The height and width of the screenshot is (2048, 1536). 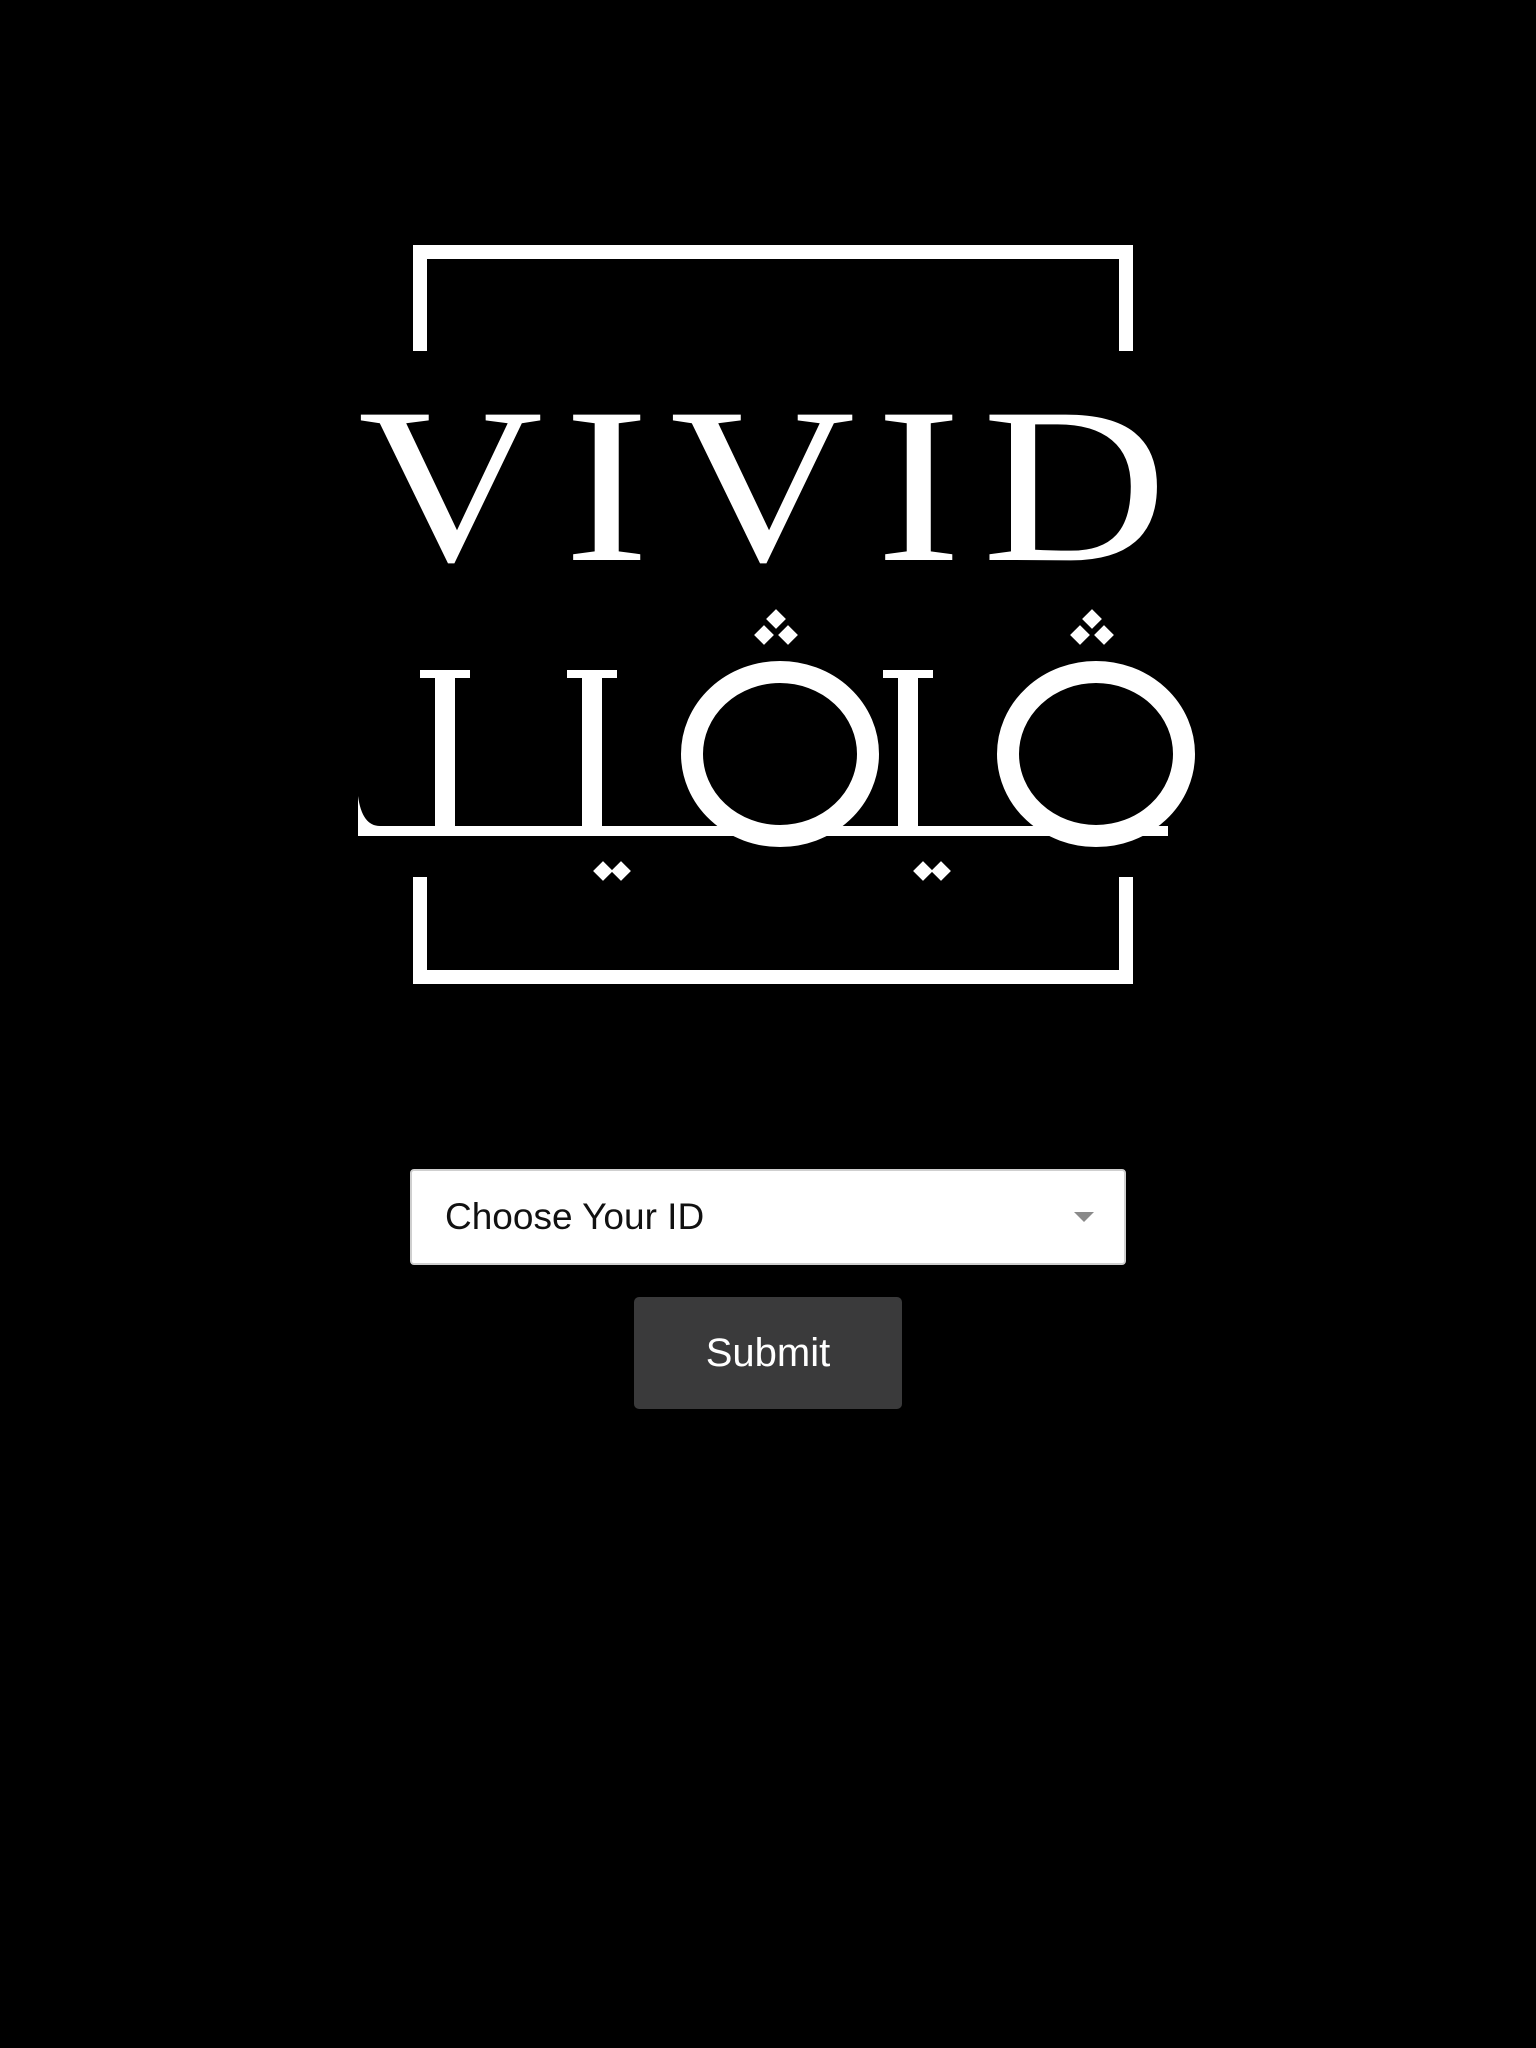 I want to click on submit-button: Submit, so click(x=768, y=1353).